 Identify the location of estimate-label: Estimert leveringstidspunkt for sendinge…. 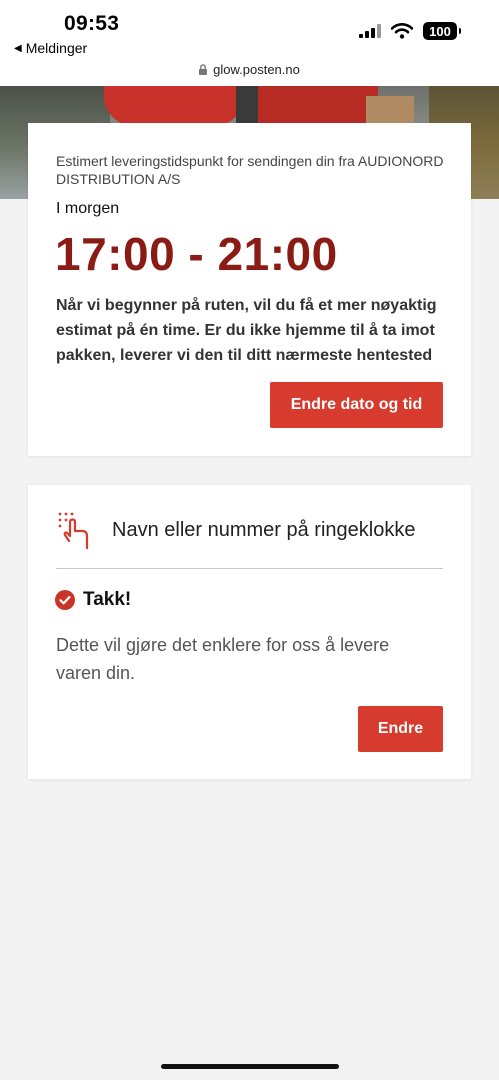
(250, 170).